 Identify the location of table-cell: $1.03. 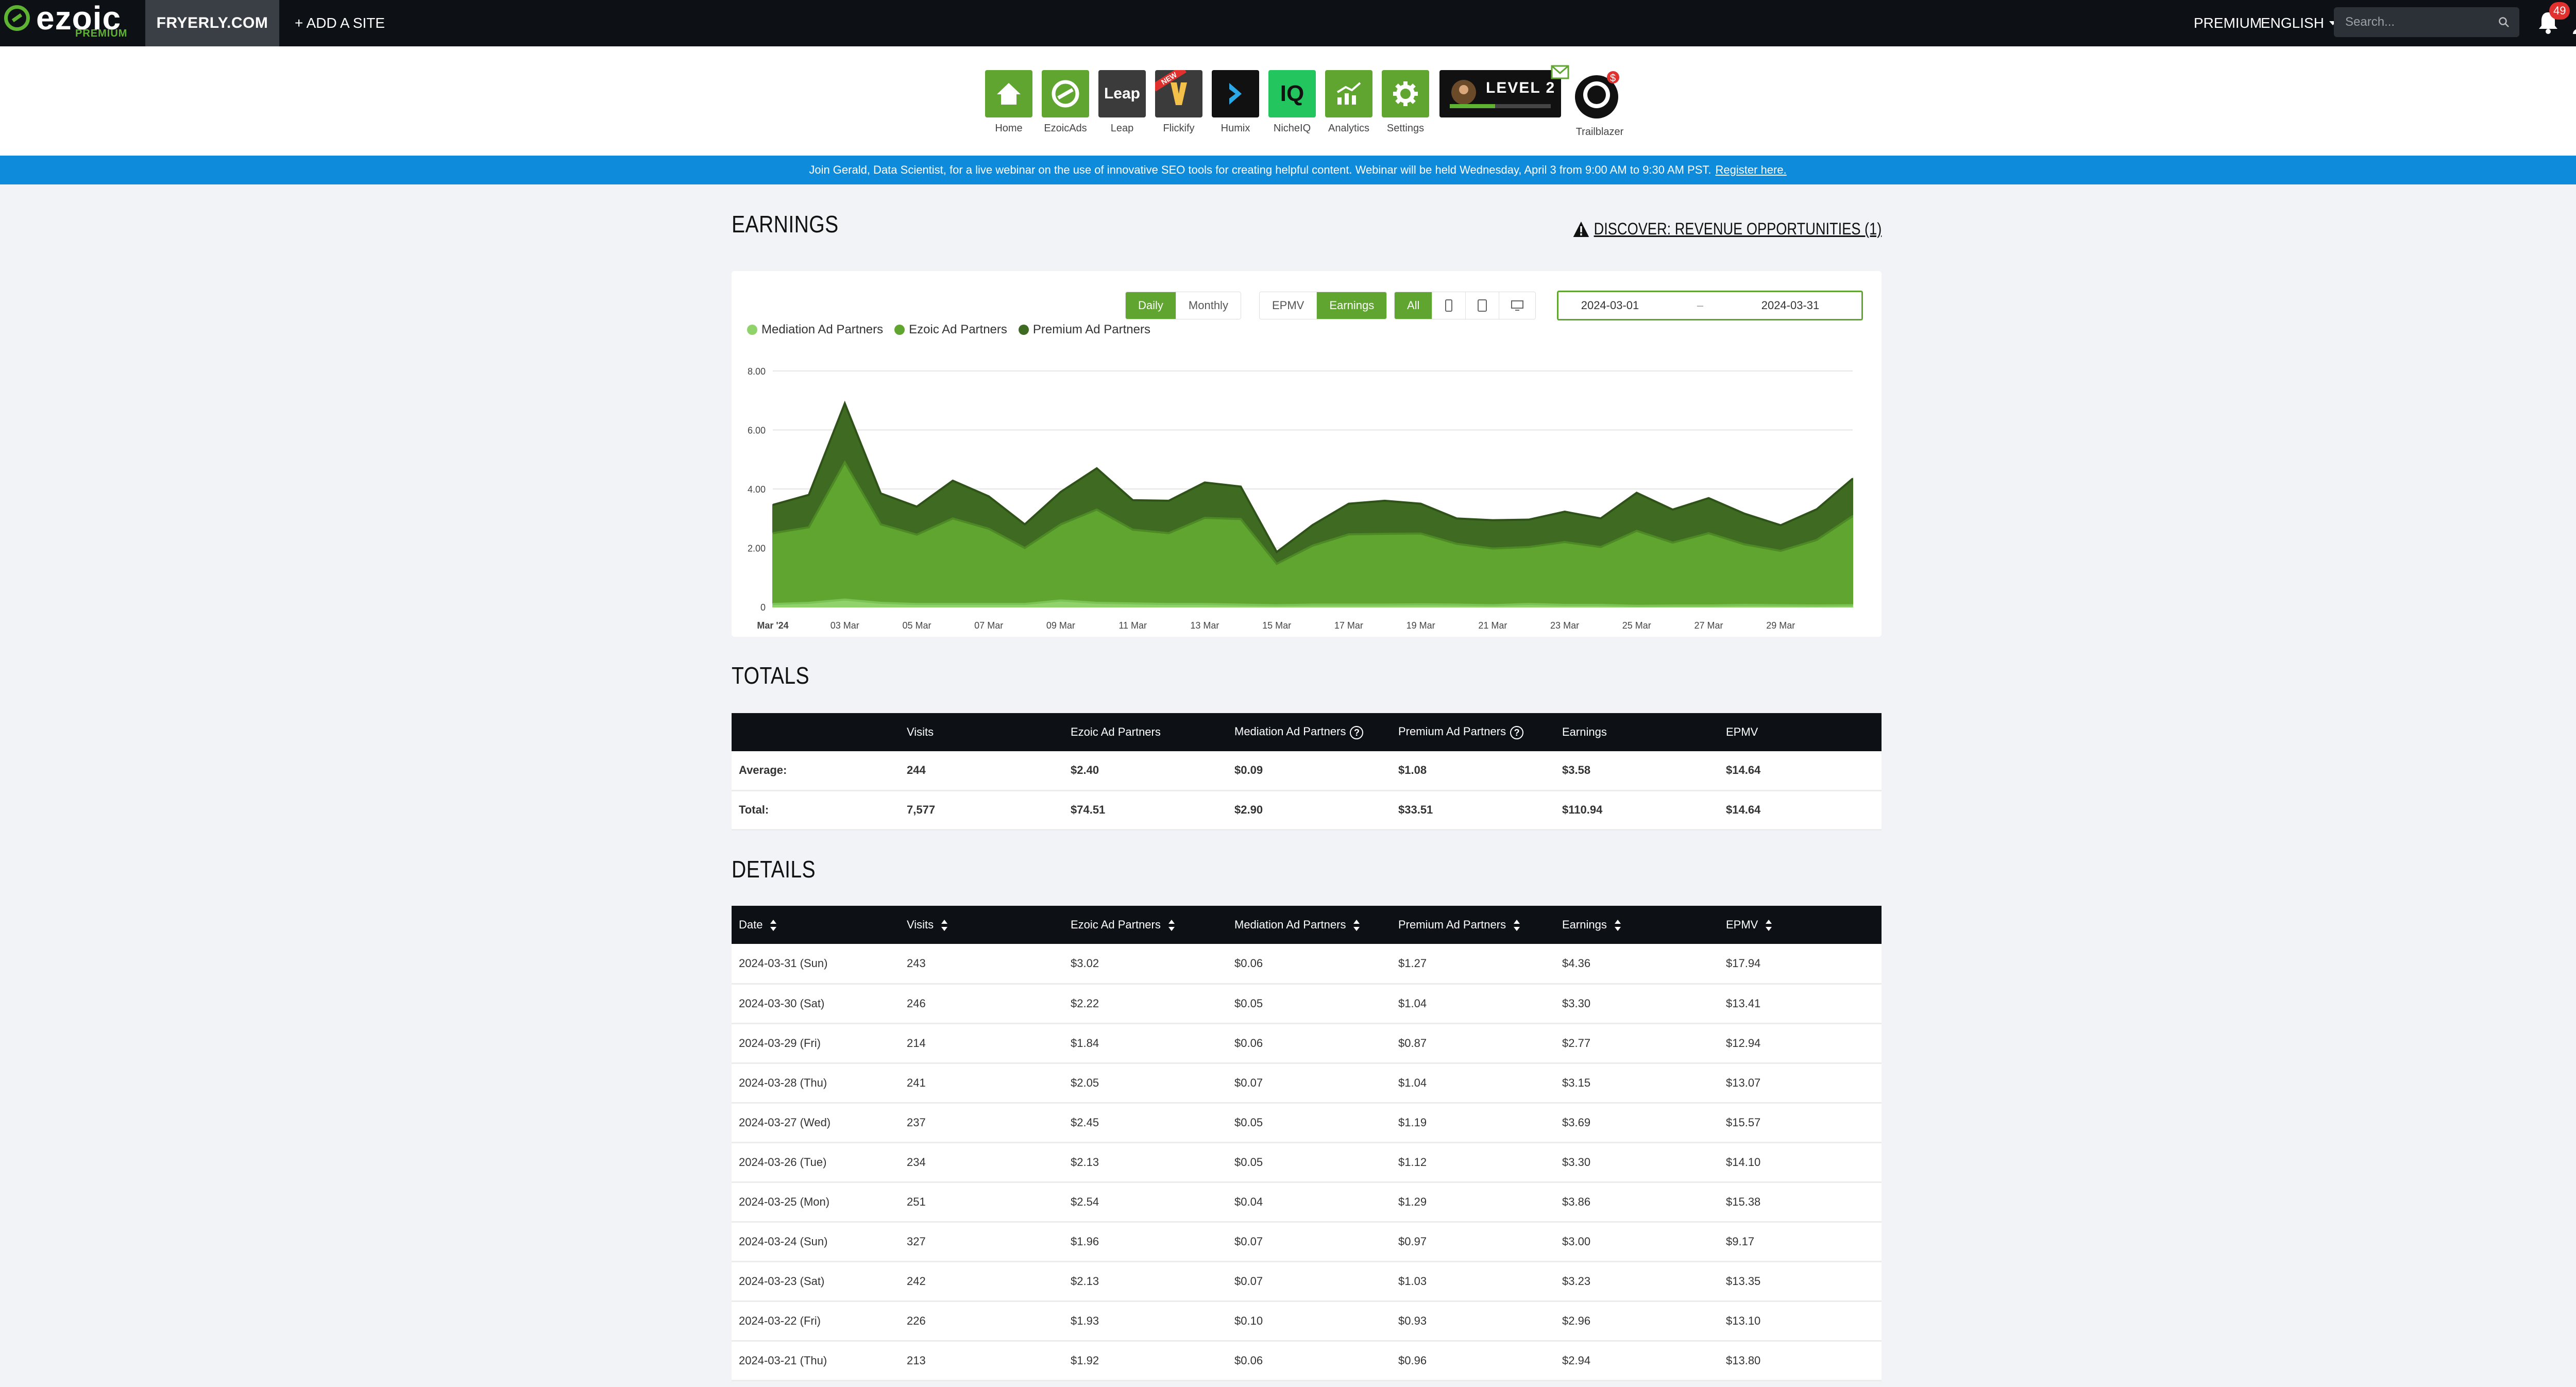
(1413, 1281).